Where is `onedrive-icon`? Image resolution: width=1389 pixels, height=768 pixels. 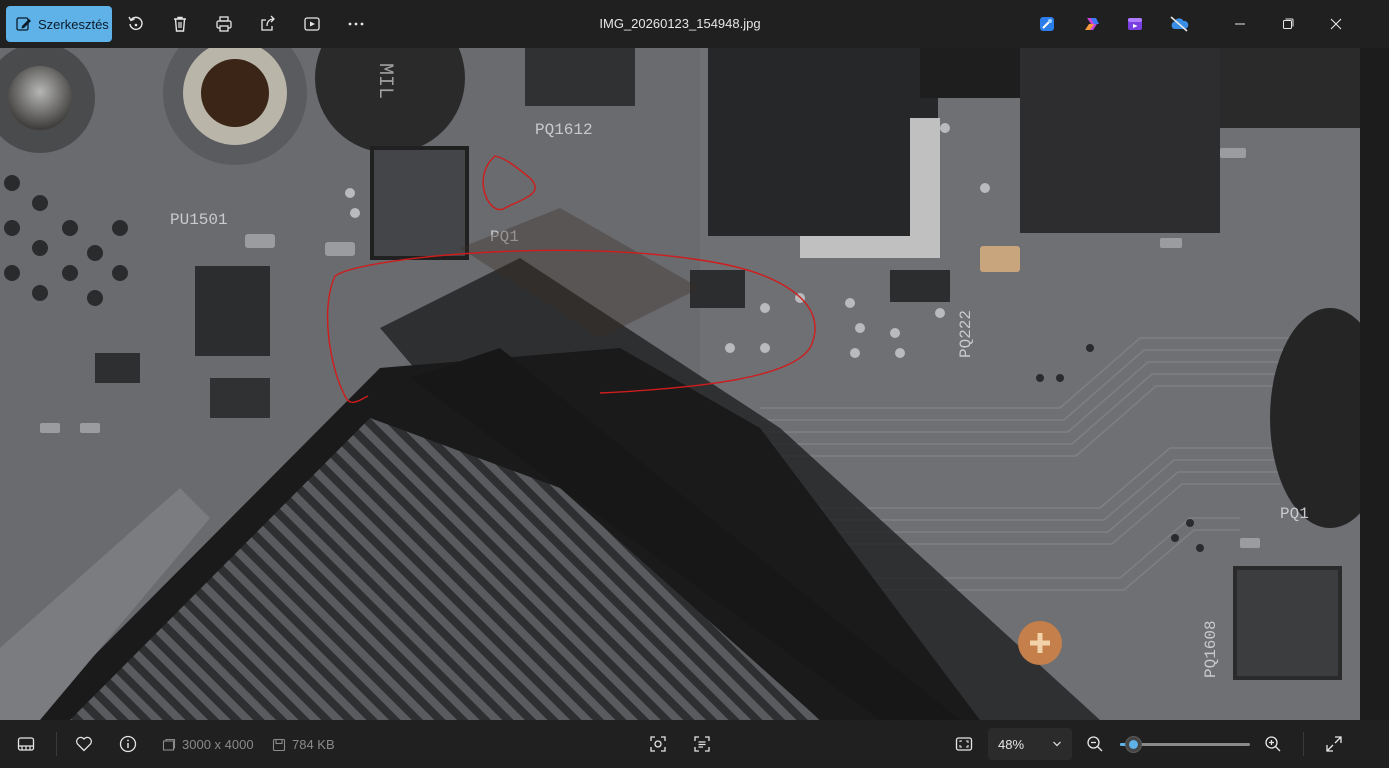 onedrive-icon is located at coordinates (1179, 24).